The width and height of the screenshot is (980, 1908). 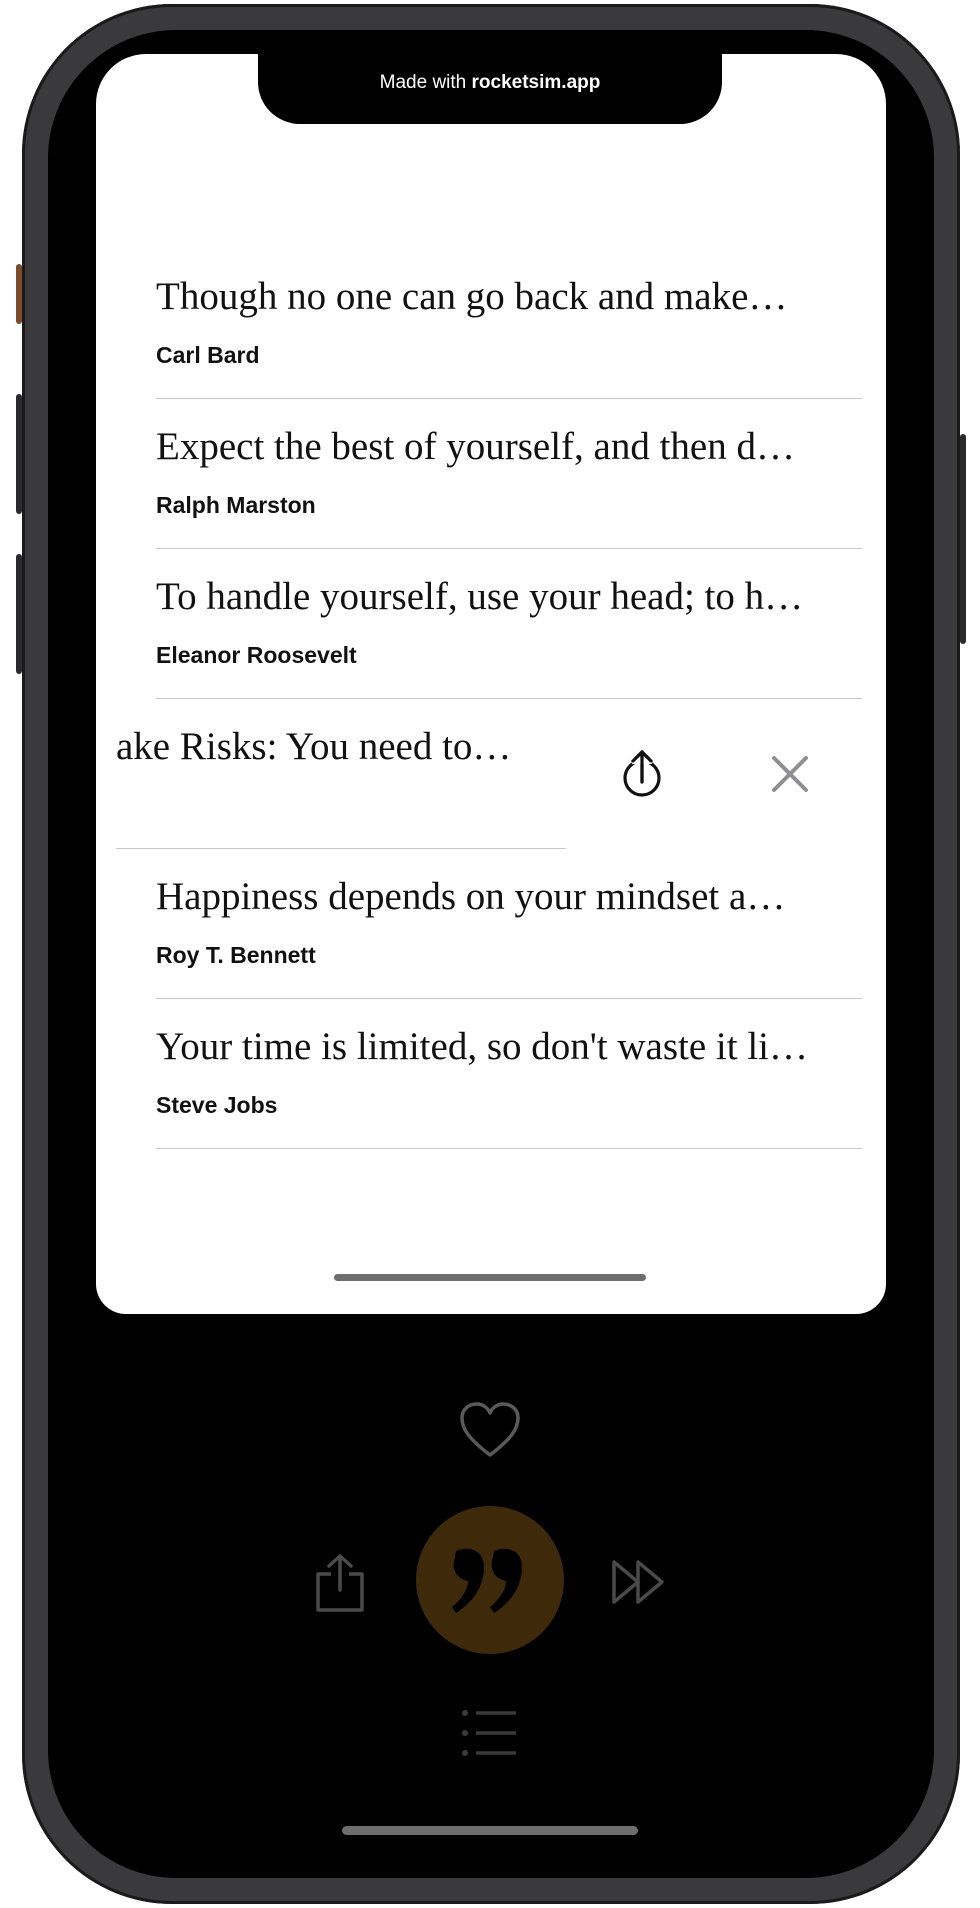 I want to click on power-button, so click(x=963, y=539).